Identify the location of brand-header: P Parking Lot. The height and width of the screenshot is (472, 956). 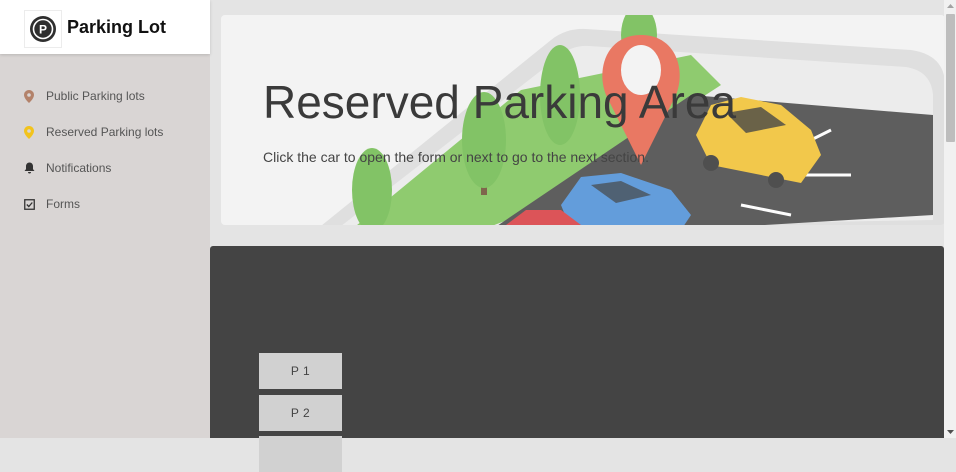
(105, 27).